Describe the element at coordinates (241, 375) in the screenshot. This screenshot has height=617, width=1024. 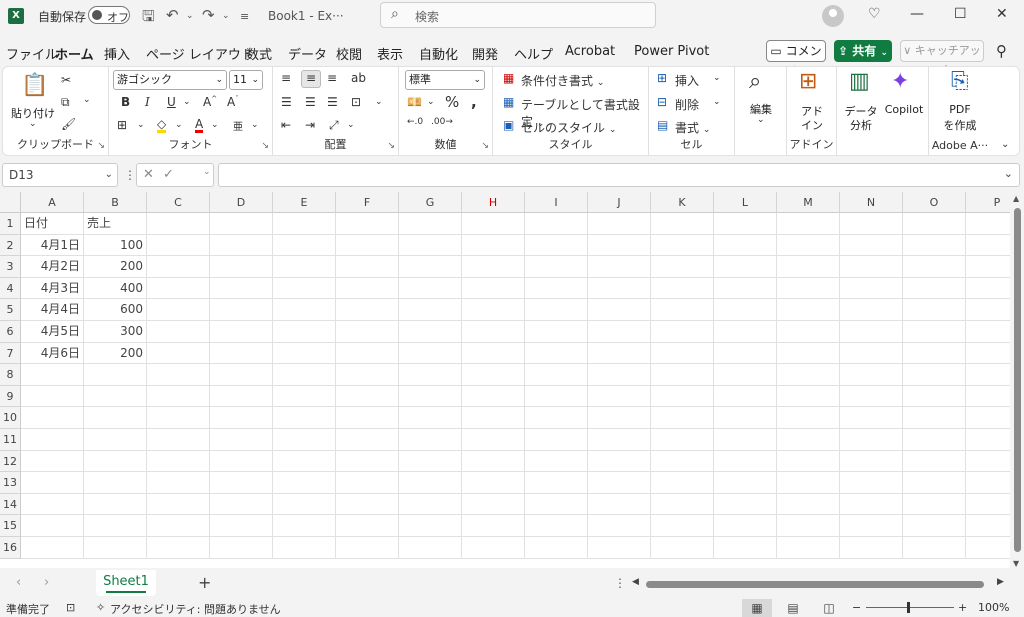
I see `cell-D8` at that location.